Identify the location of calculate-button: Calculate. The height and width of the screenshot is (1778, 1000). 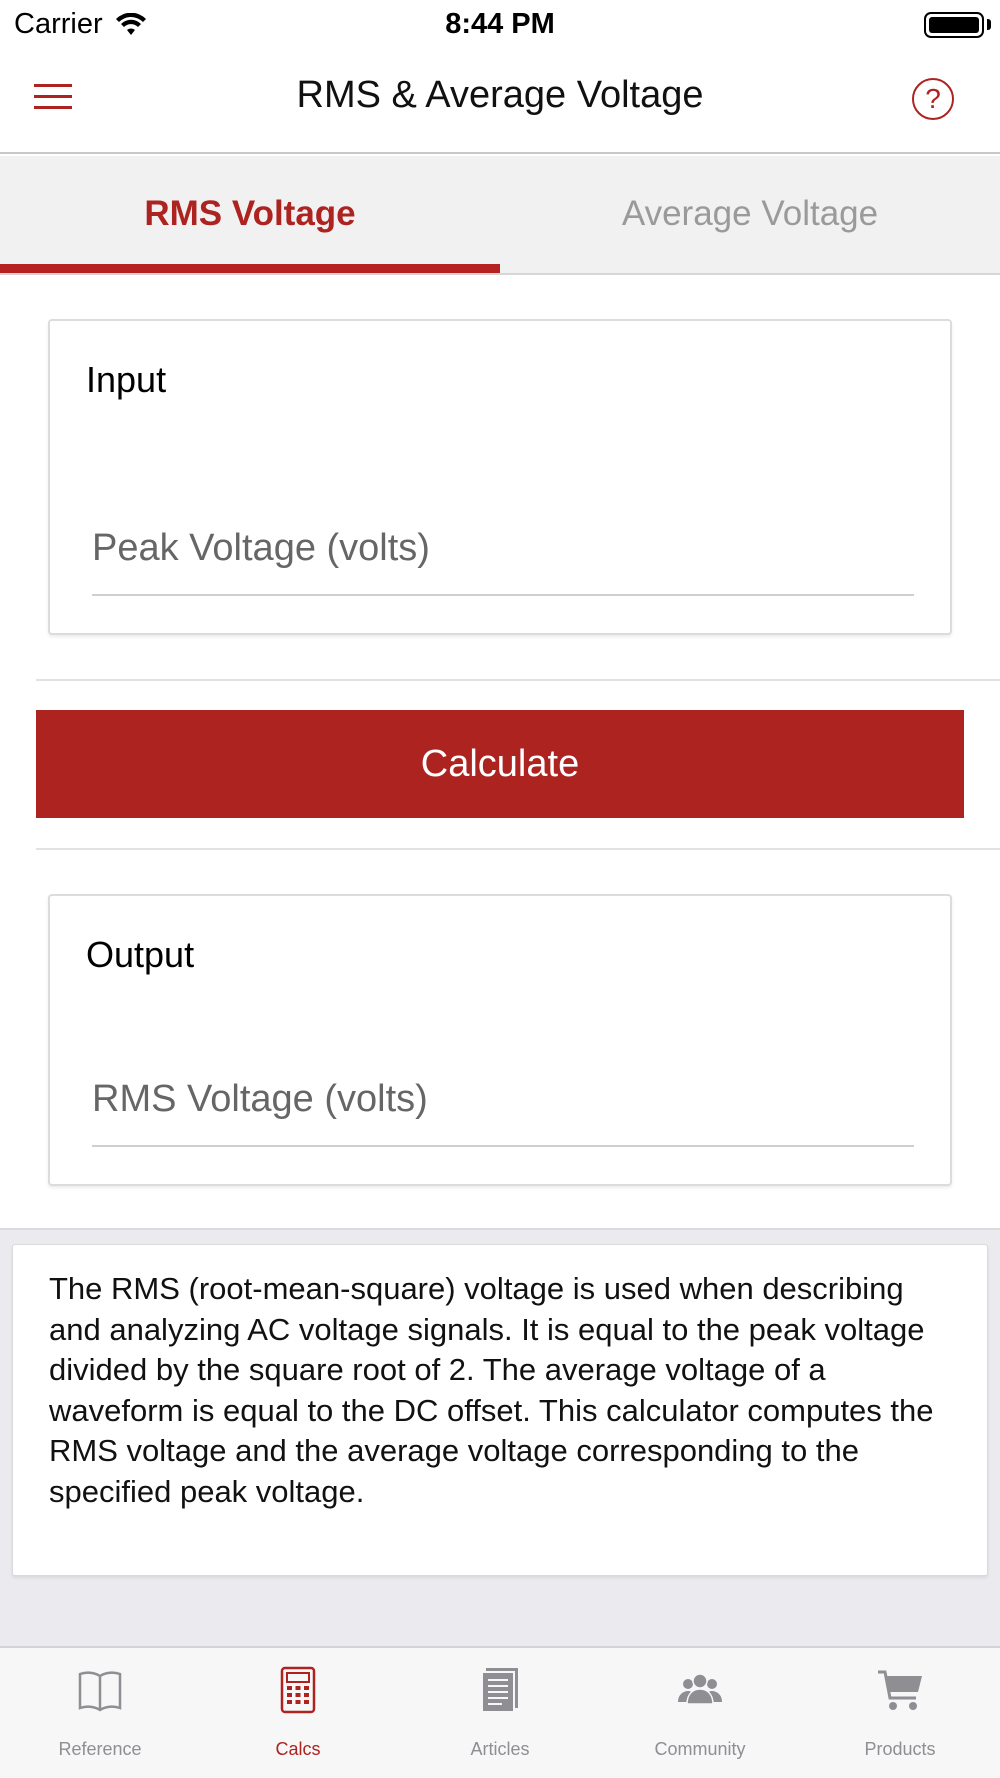
(500, 764).